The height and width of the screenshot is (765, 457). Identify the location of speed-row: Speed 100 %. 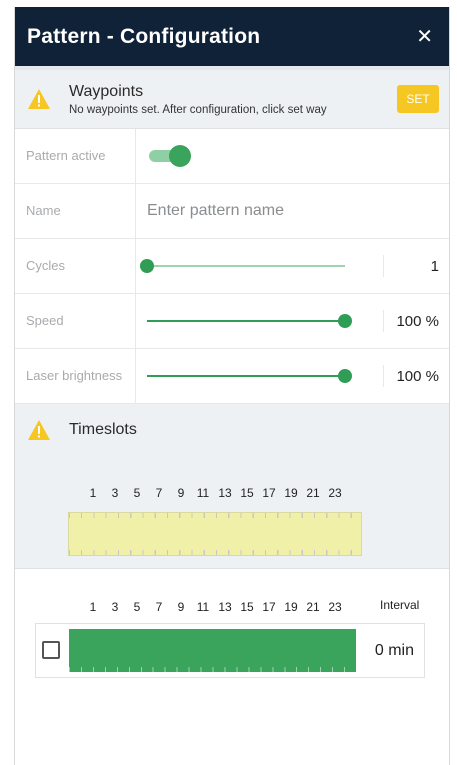
(232, 321).